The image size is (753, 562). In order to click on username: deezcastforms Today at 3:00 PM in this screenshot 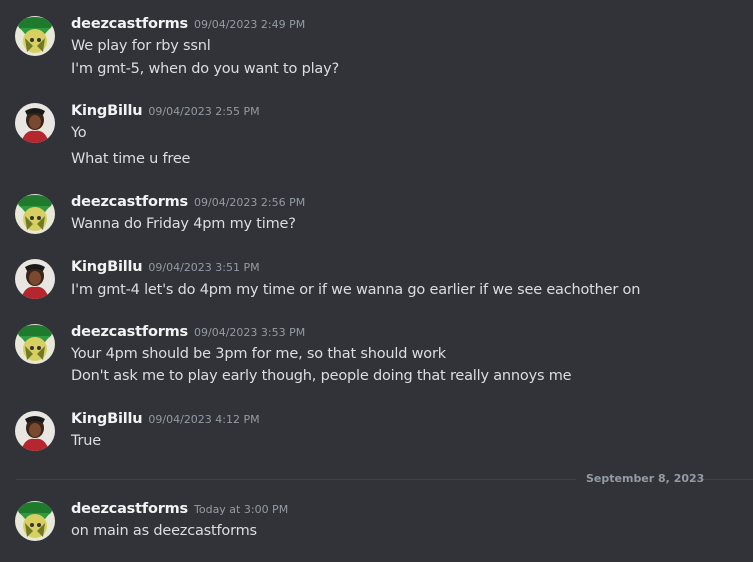, I will do `click(179, 509)`.